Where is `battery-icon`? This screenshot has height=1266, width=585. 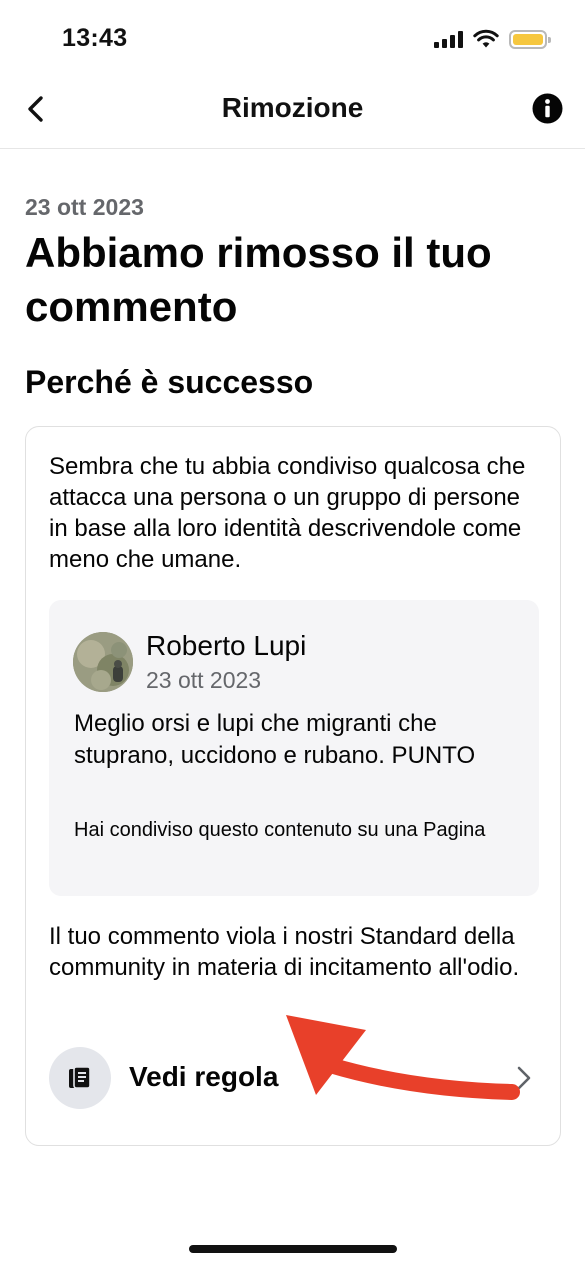 battery-icon is located at coordinates (530, 39).